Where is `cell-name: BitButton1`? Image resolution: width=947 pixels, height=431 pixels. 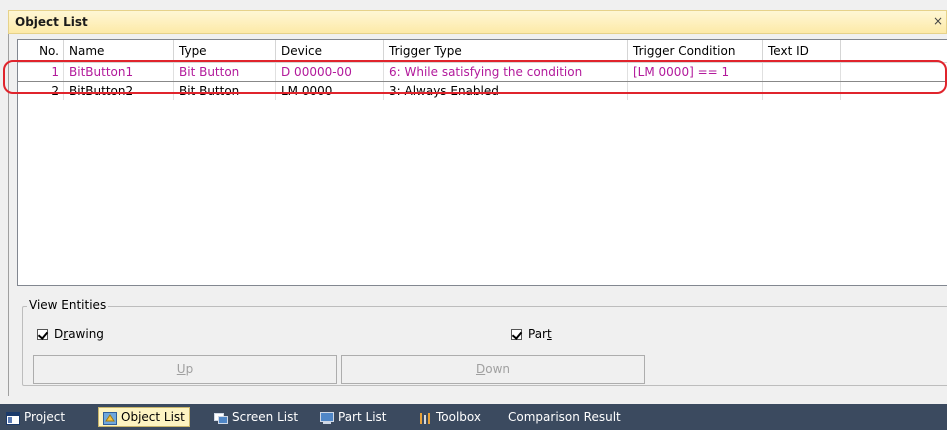
cell-name: BitButton1 is located at coordinates (119, 72).